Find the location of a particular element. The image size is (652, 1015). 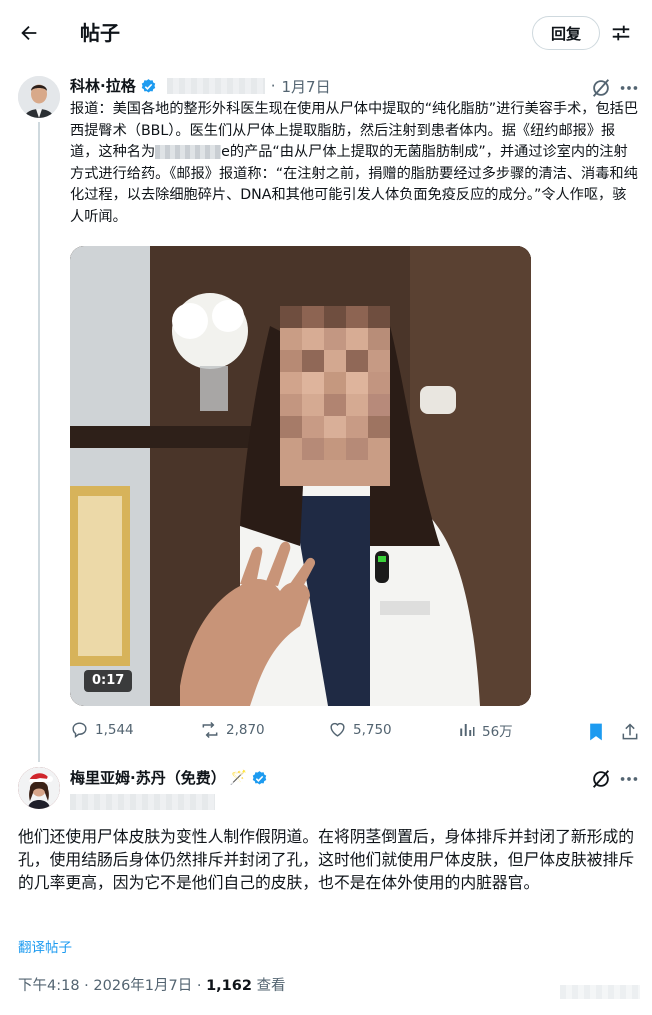

thread-line is located at coordinates (39, 442).